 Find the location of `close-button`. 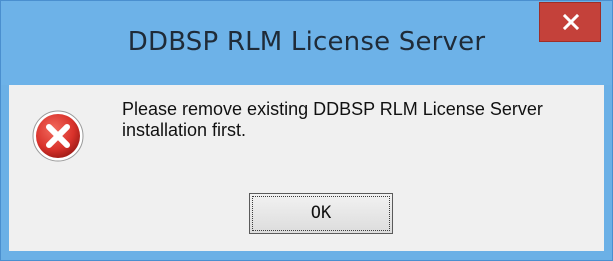

close-button is located at coordinates (570, 22).